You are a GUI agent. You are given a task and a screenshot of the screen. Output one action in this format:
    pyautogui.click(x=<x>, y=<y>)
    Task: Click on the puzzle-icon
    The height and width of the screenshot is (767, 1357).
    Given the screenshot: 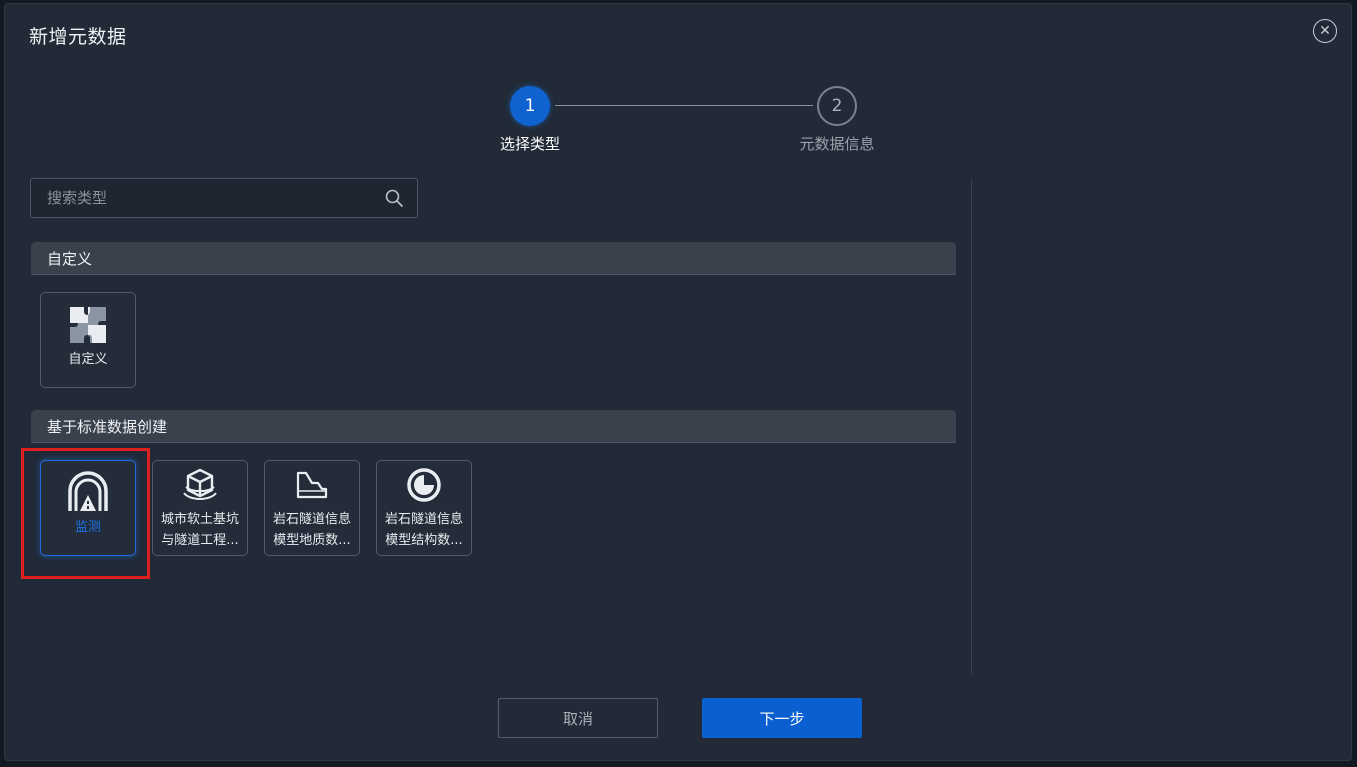 What is the action you would take?
    pyautogui.click(x=88, y=325)
    